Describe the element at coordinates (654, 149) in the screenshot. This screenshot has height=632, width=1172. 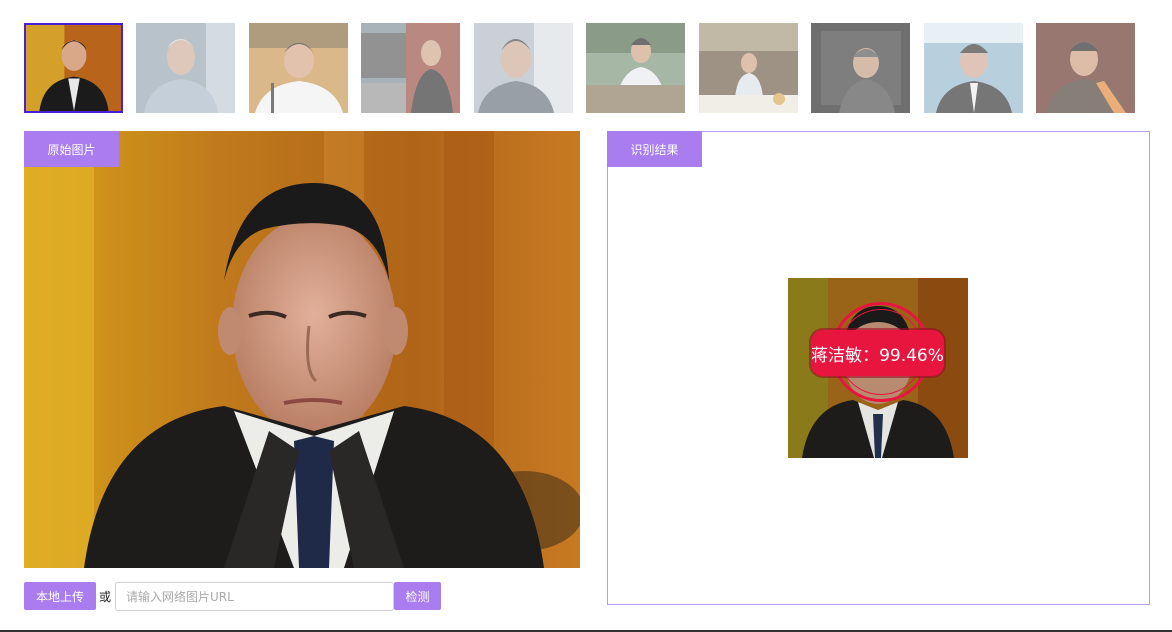
I see `recognition-result-tag: 识别结果` at that location.